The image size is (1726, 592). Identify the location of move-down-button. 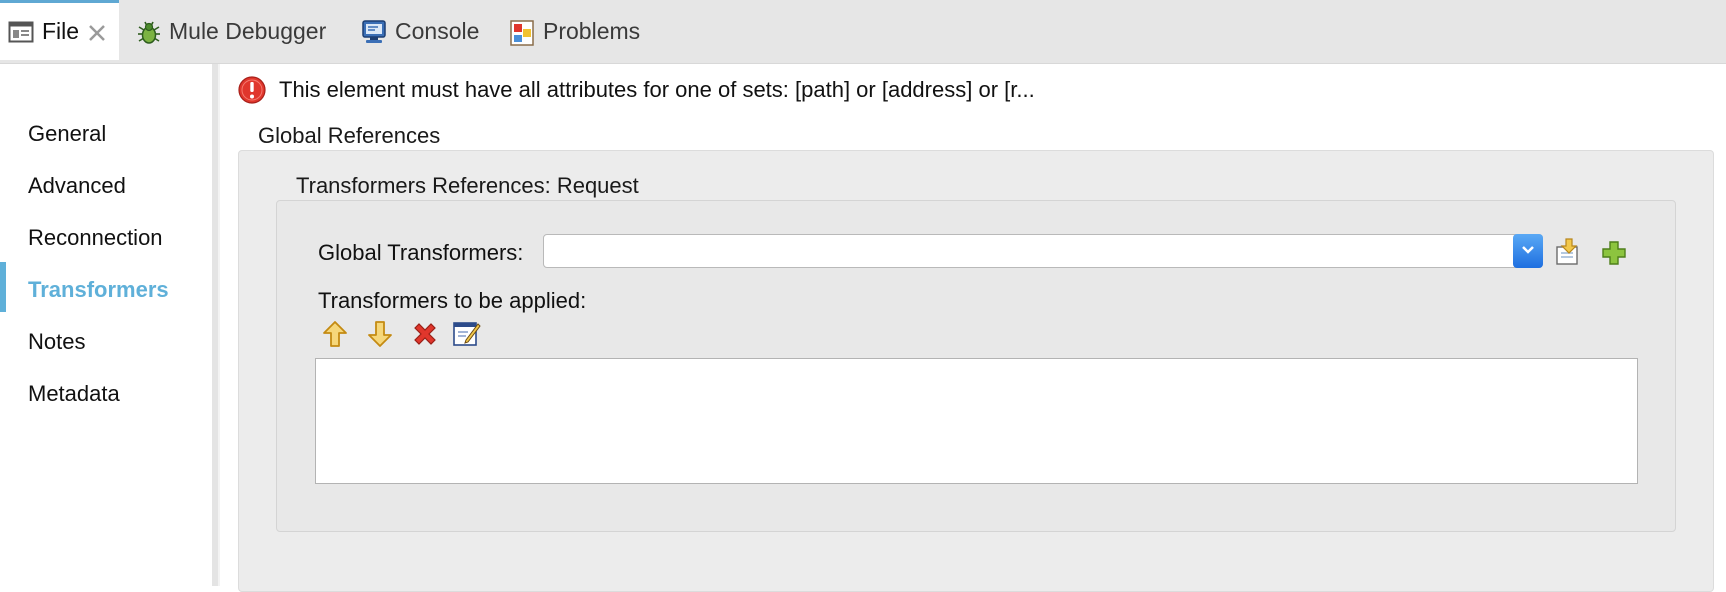
(380, 336).